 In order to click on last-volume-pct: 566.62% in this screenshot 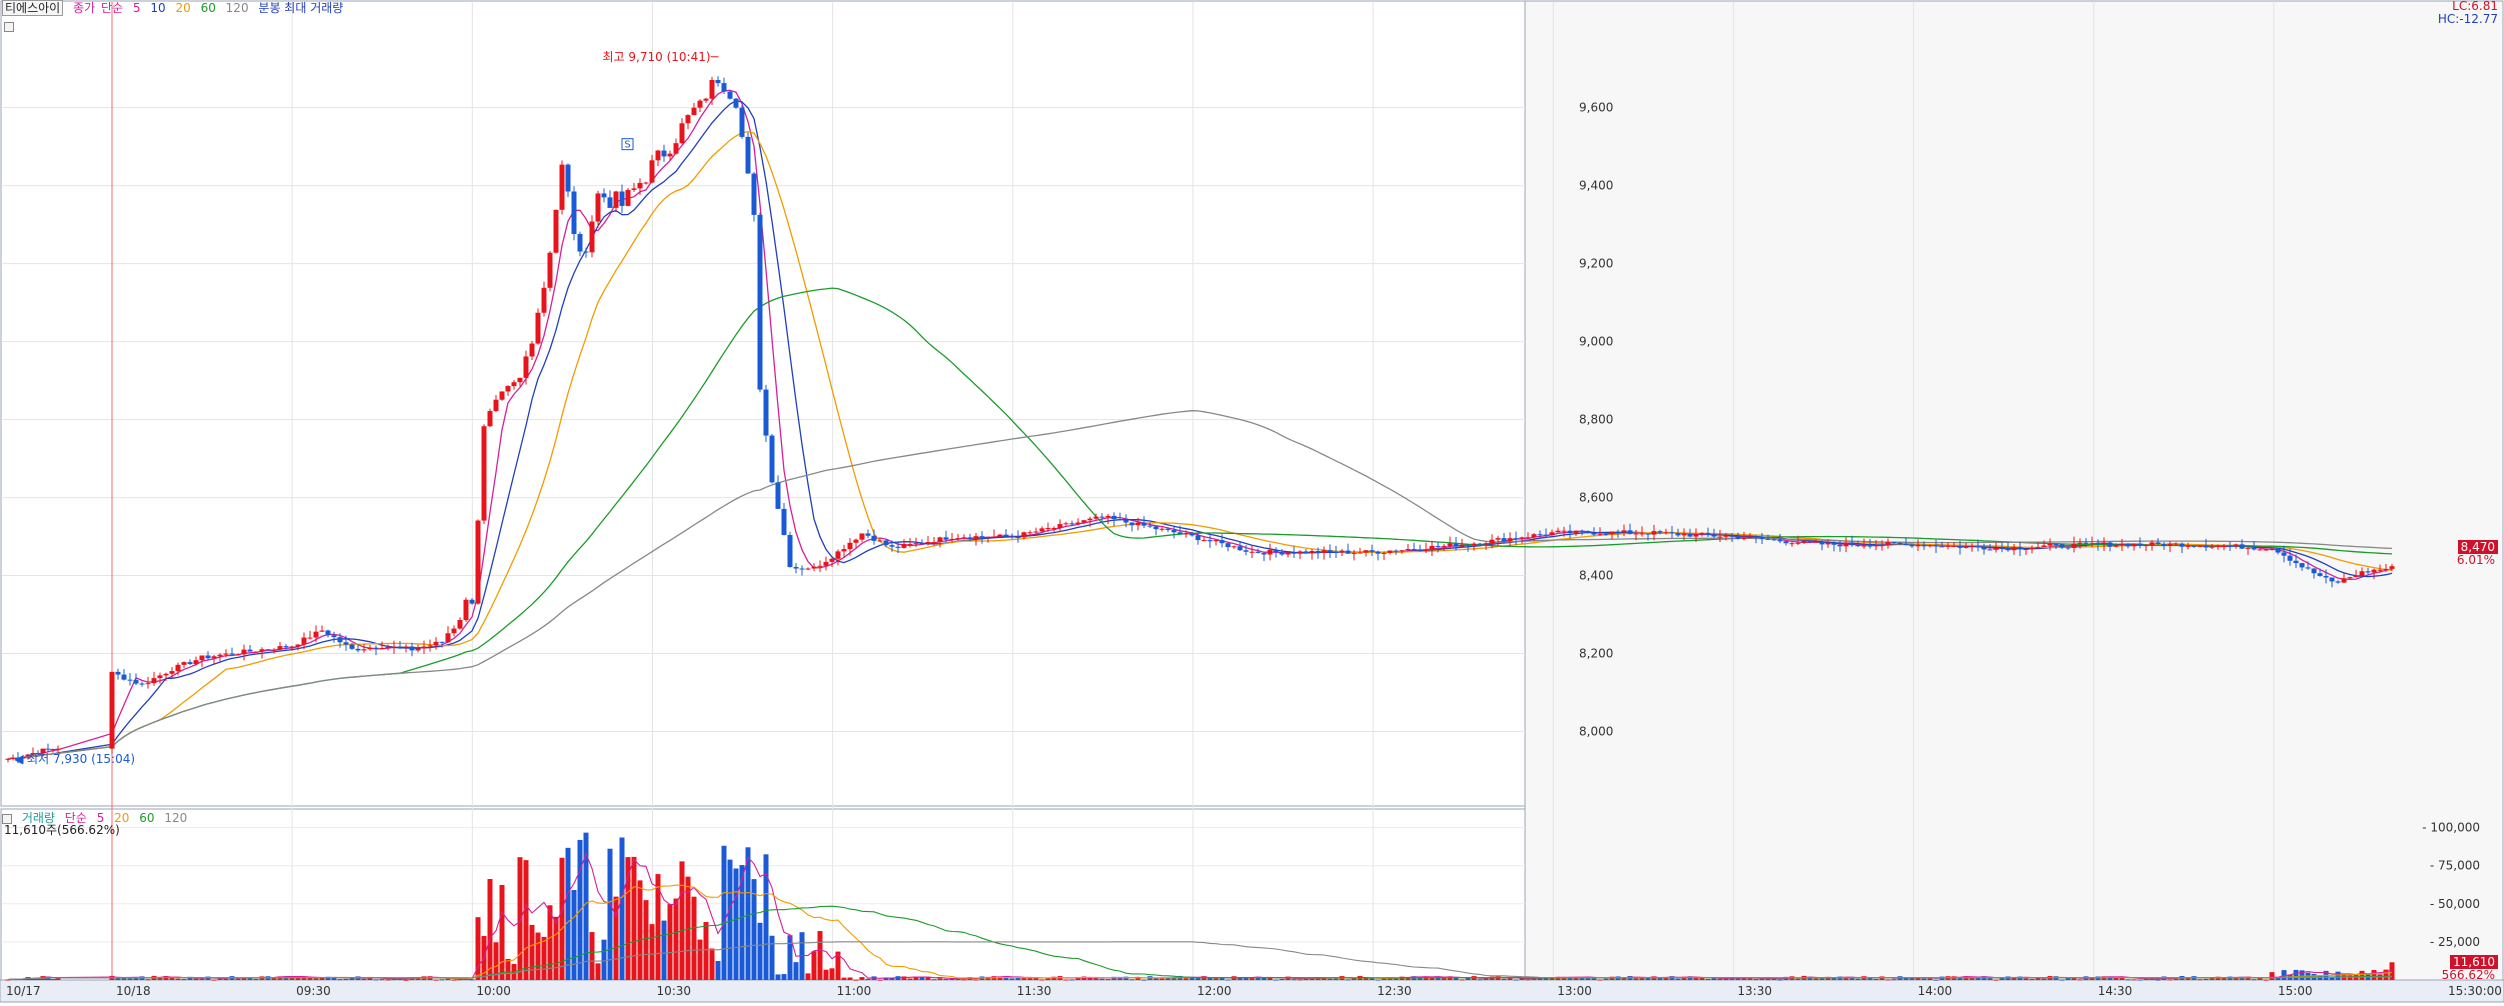, I will do `click(2468, 975)`.